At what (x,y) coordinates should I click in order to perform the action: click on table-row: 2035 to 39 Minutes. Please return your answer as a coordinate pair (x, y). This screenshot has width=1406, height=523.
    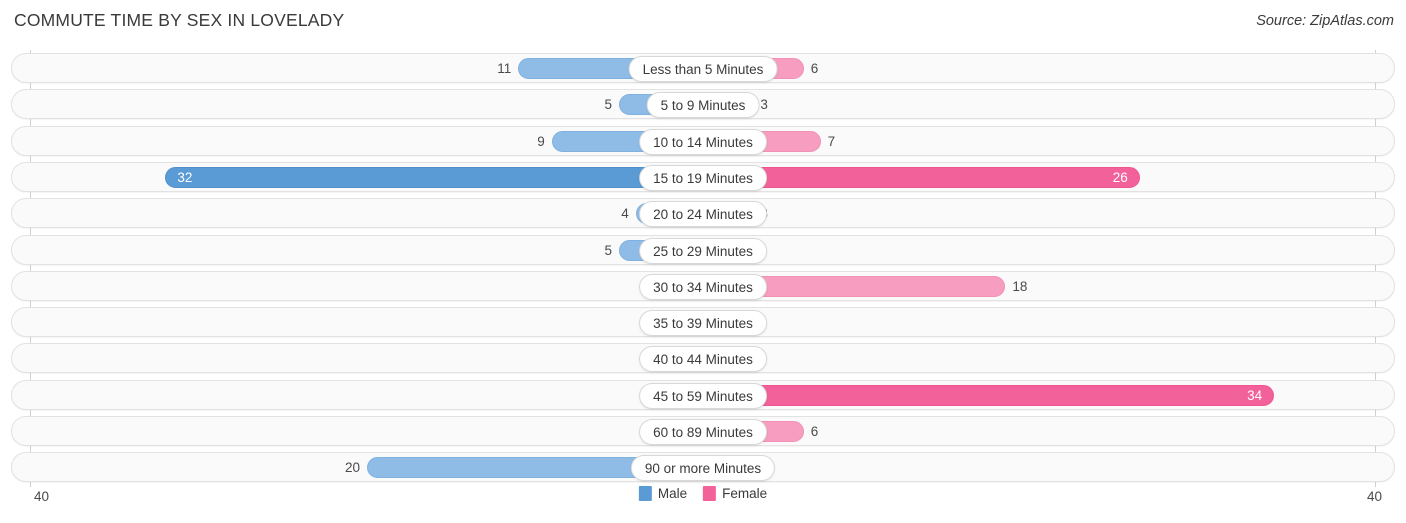
    Looking at the image, I should click on (703, 322).